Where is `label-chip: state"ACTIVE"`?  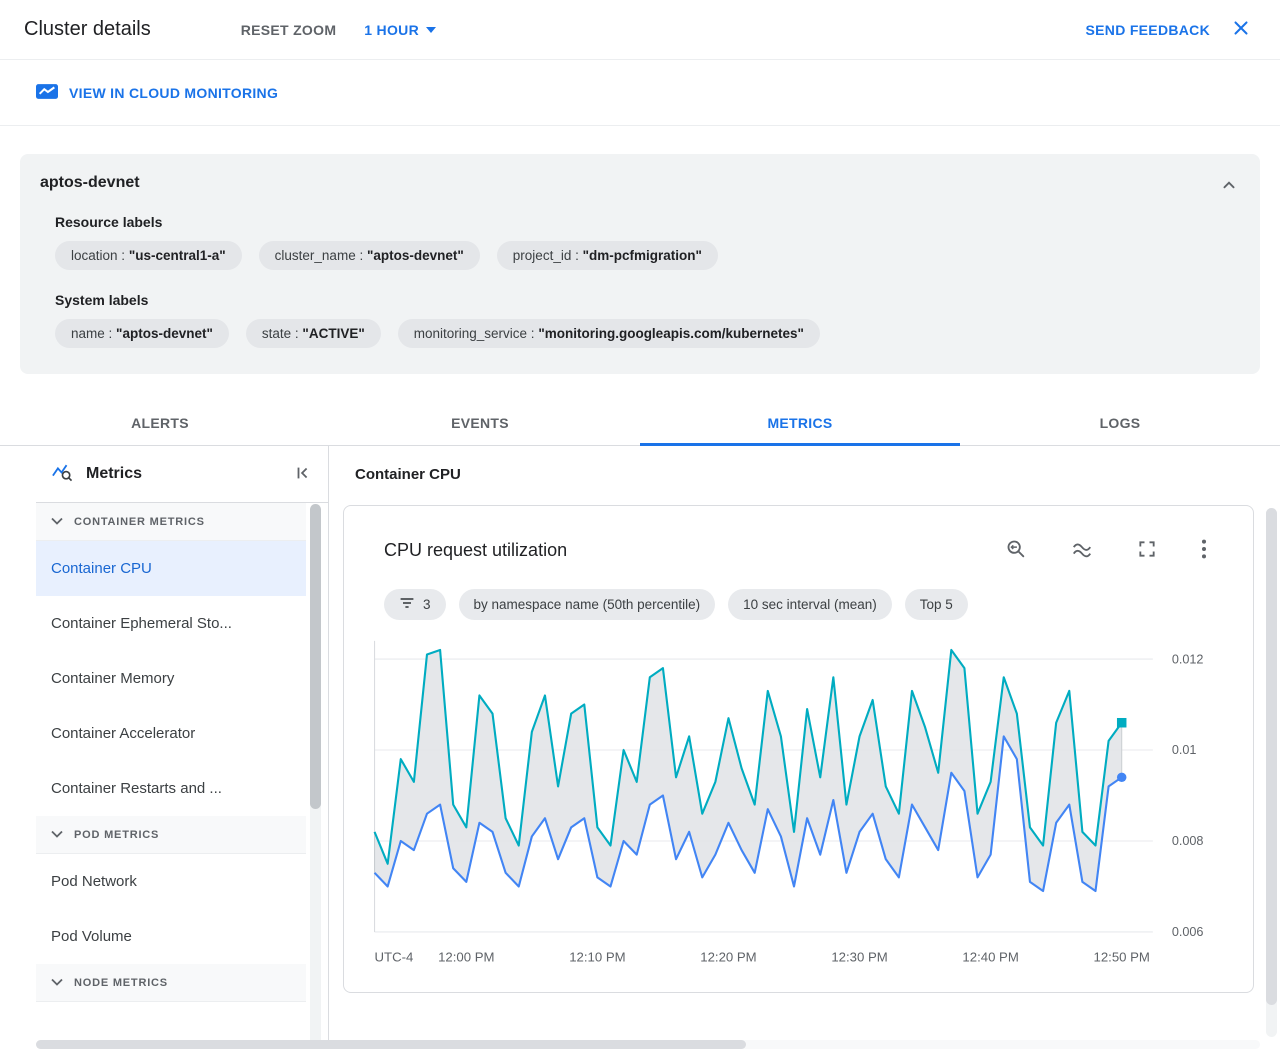
label-chip: state"ACTIVE" is located at coordinates (313, 333).